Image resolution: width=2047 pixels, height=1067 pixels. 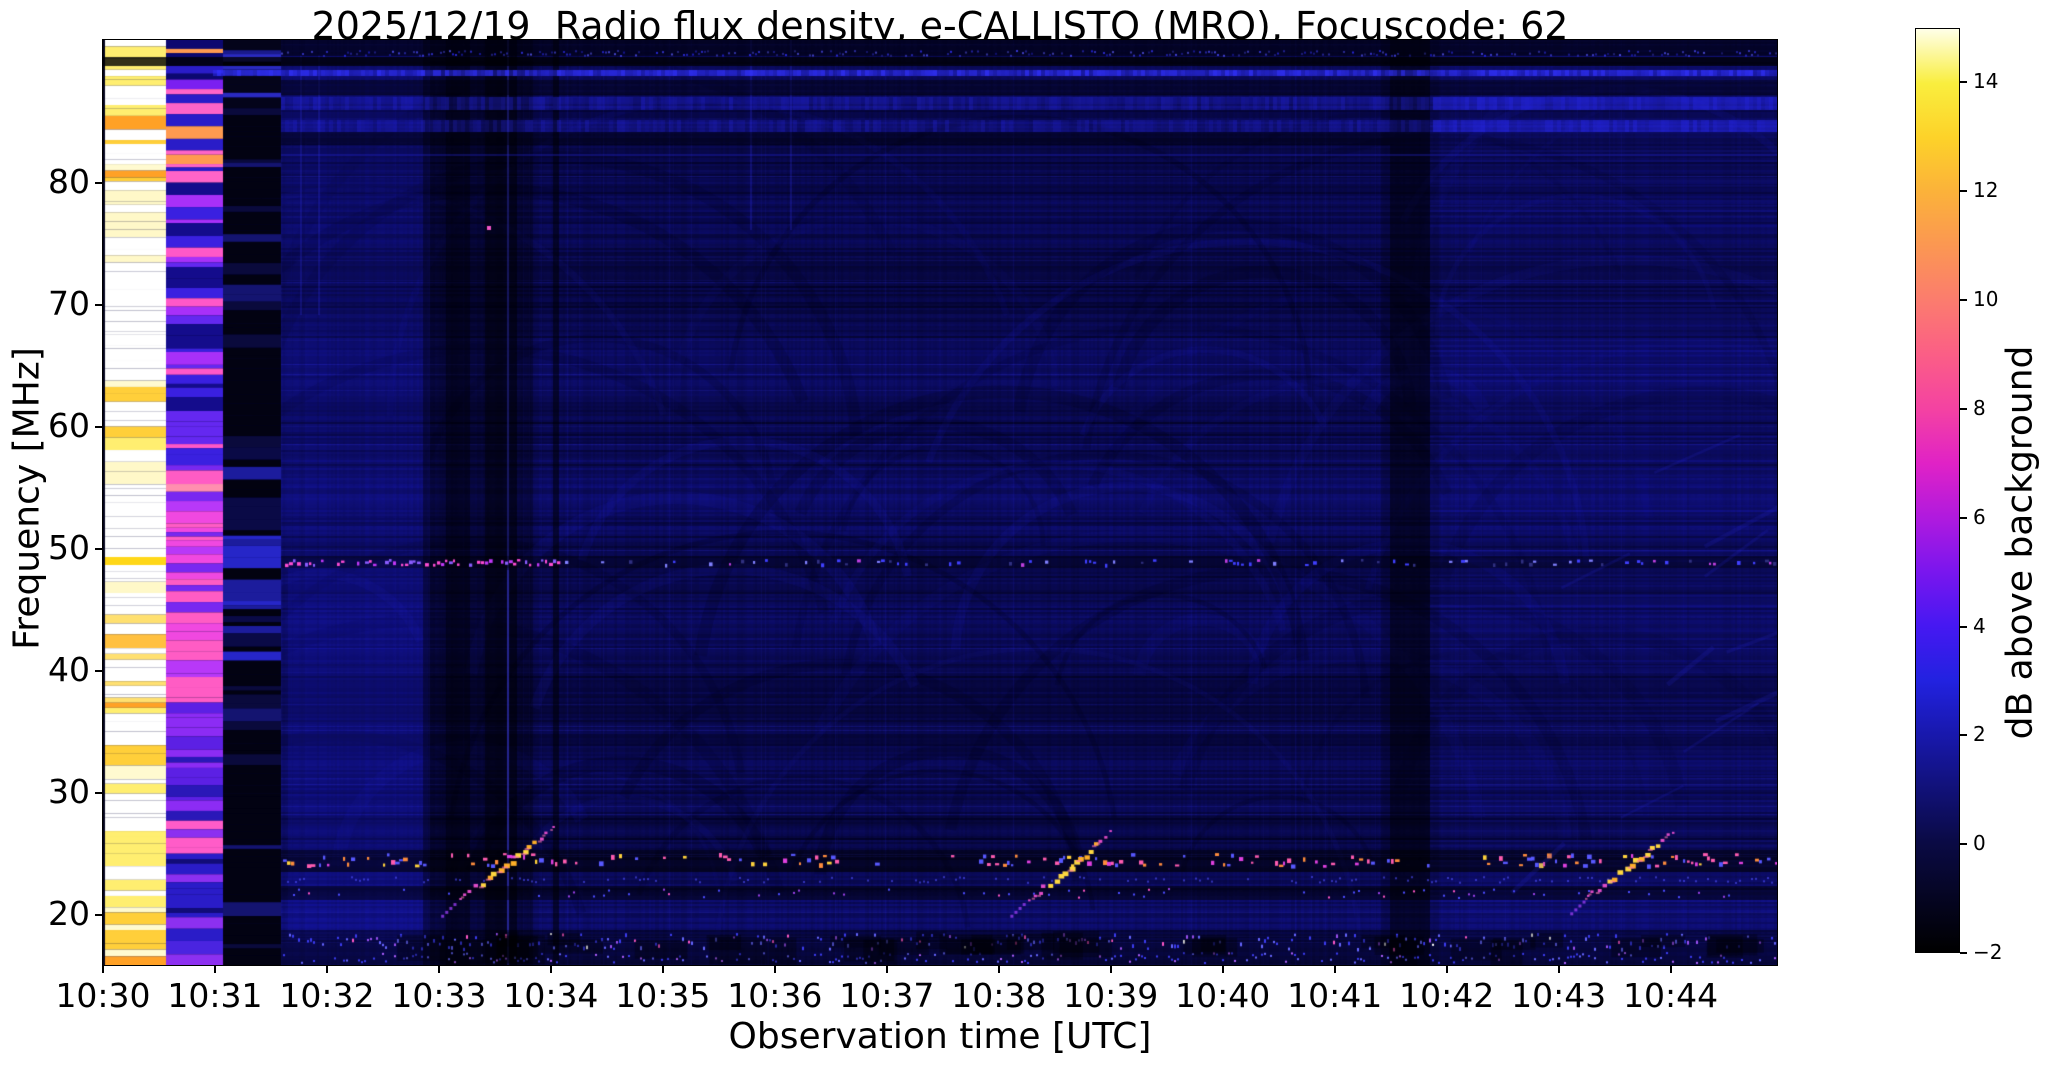 What do you see at coordinates (1223, 995) in the screenshot?
I see `x-tick-label: 10:40` at bounding box center [1223, 995].